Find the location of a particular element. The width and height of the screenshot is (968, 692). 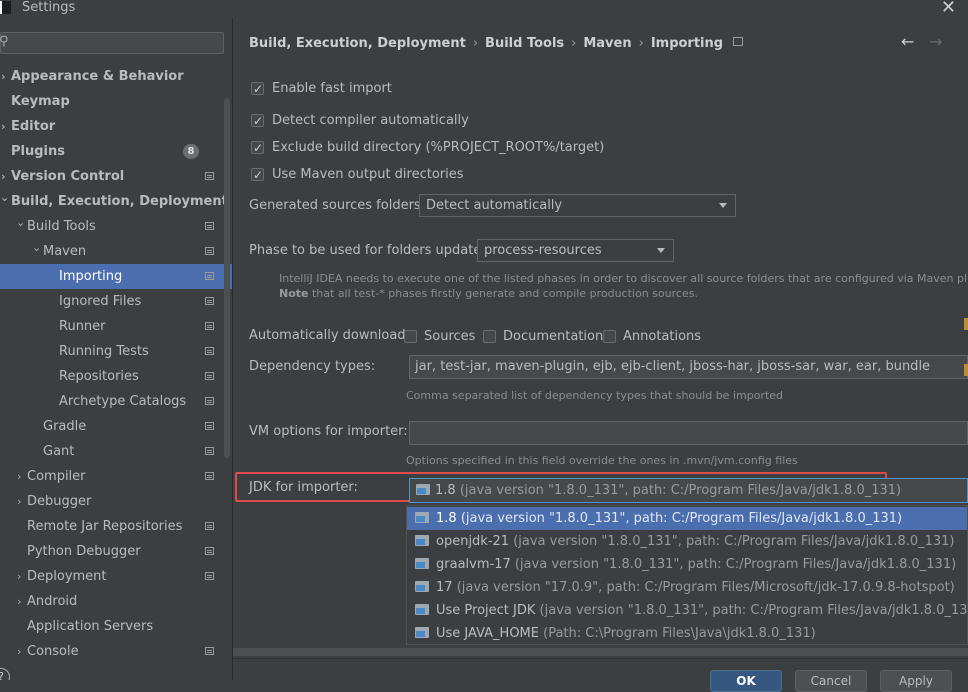

sidebar-item: › Version Control is located at coordinates (116, 176).